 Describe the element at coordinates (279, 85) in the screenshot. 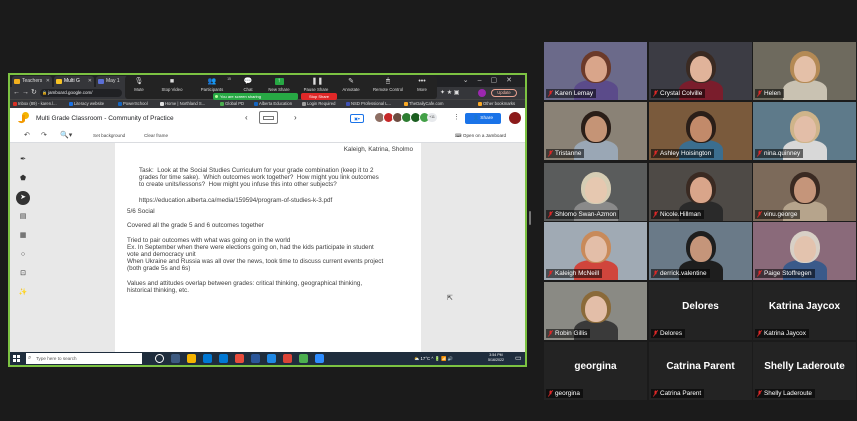

I see `new-share-button: ↑ New Share` at that location.